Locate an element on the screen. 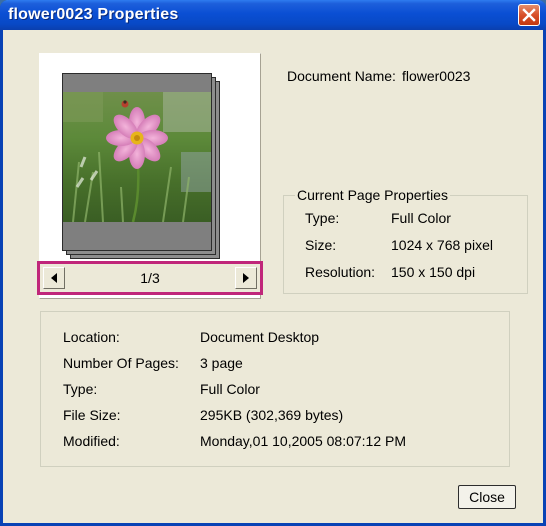 The image size is (546, 526). resolution-label: Resolution: is located at coordinates (340, 272).